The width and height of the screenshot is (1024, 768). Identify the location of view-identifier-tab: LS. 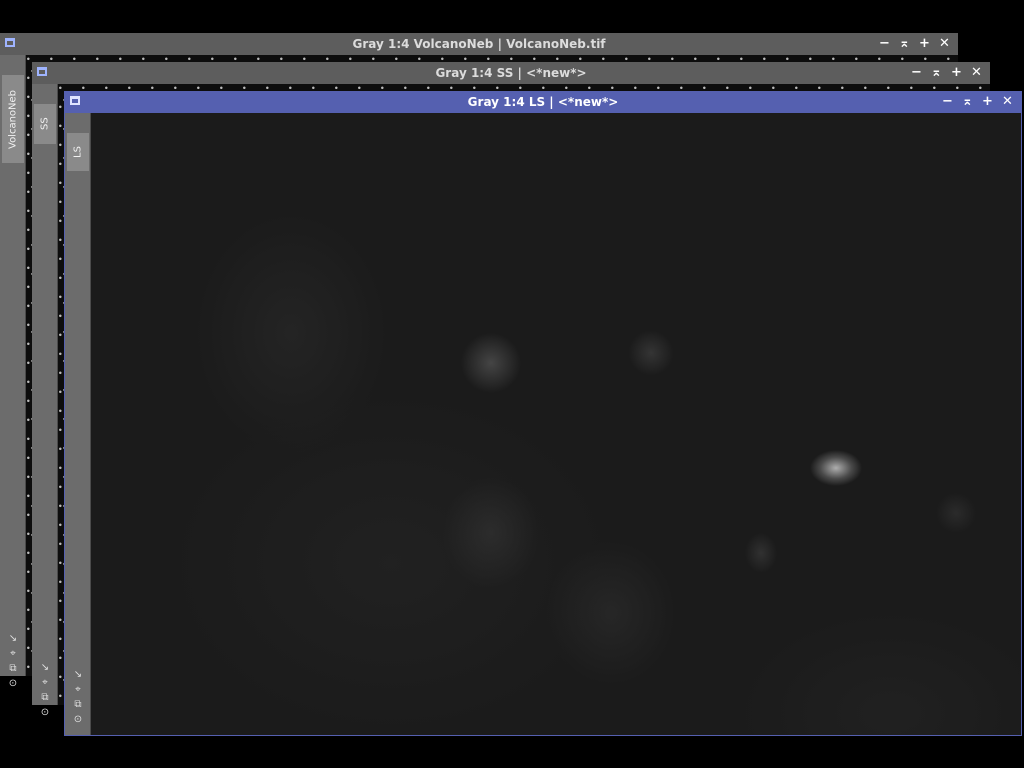
(78, 152).